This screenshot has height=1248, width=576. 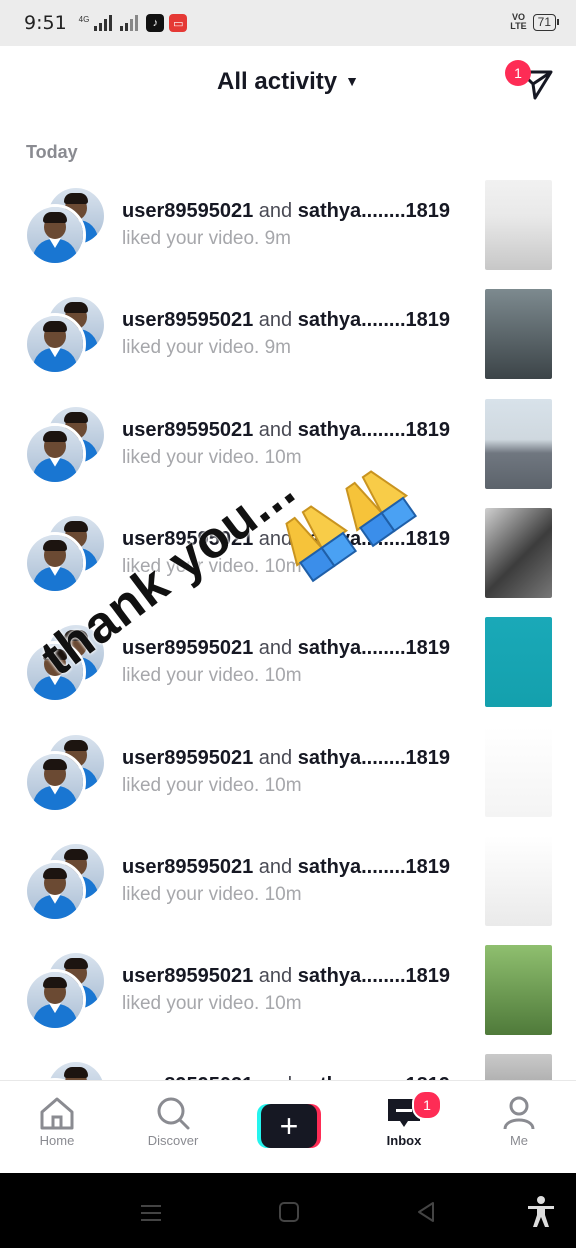 I want to click on home-icon, so click(x=57, y=1113).